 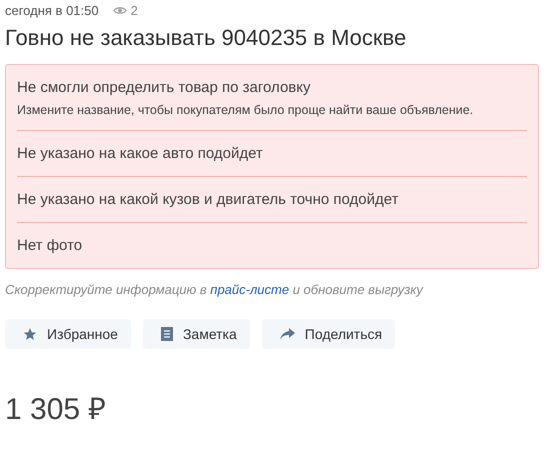 I want to click on share-button: Поделиться, so click(x=329, y=334).